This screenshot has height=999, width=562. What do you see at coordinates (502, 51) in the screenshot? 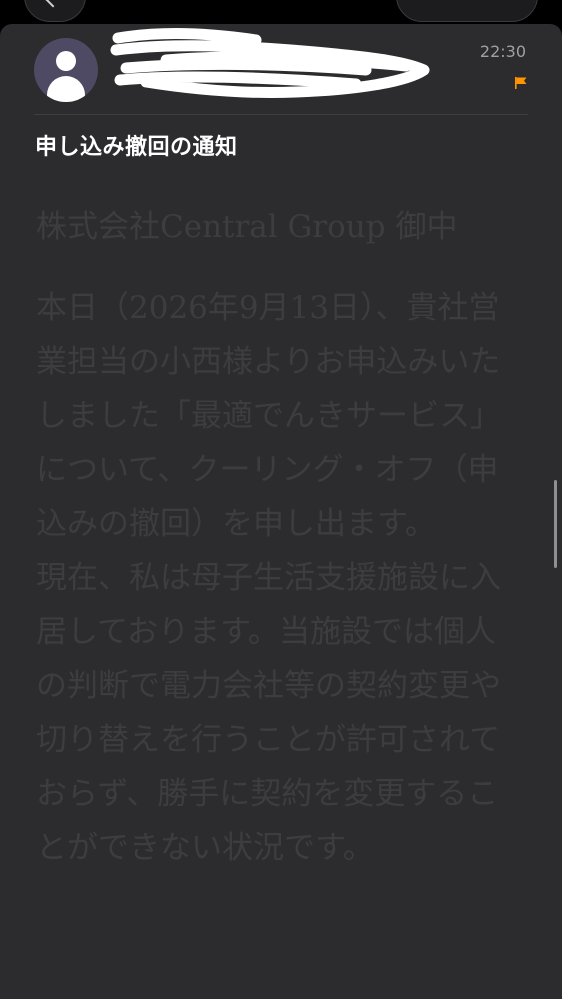
I see `received-time: 22:30` at bounding box center [502, 51].